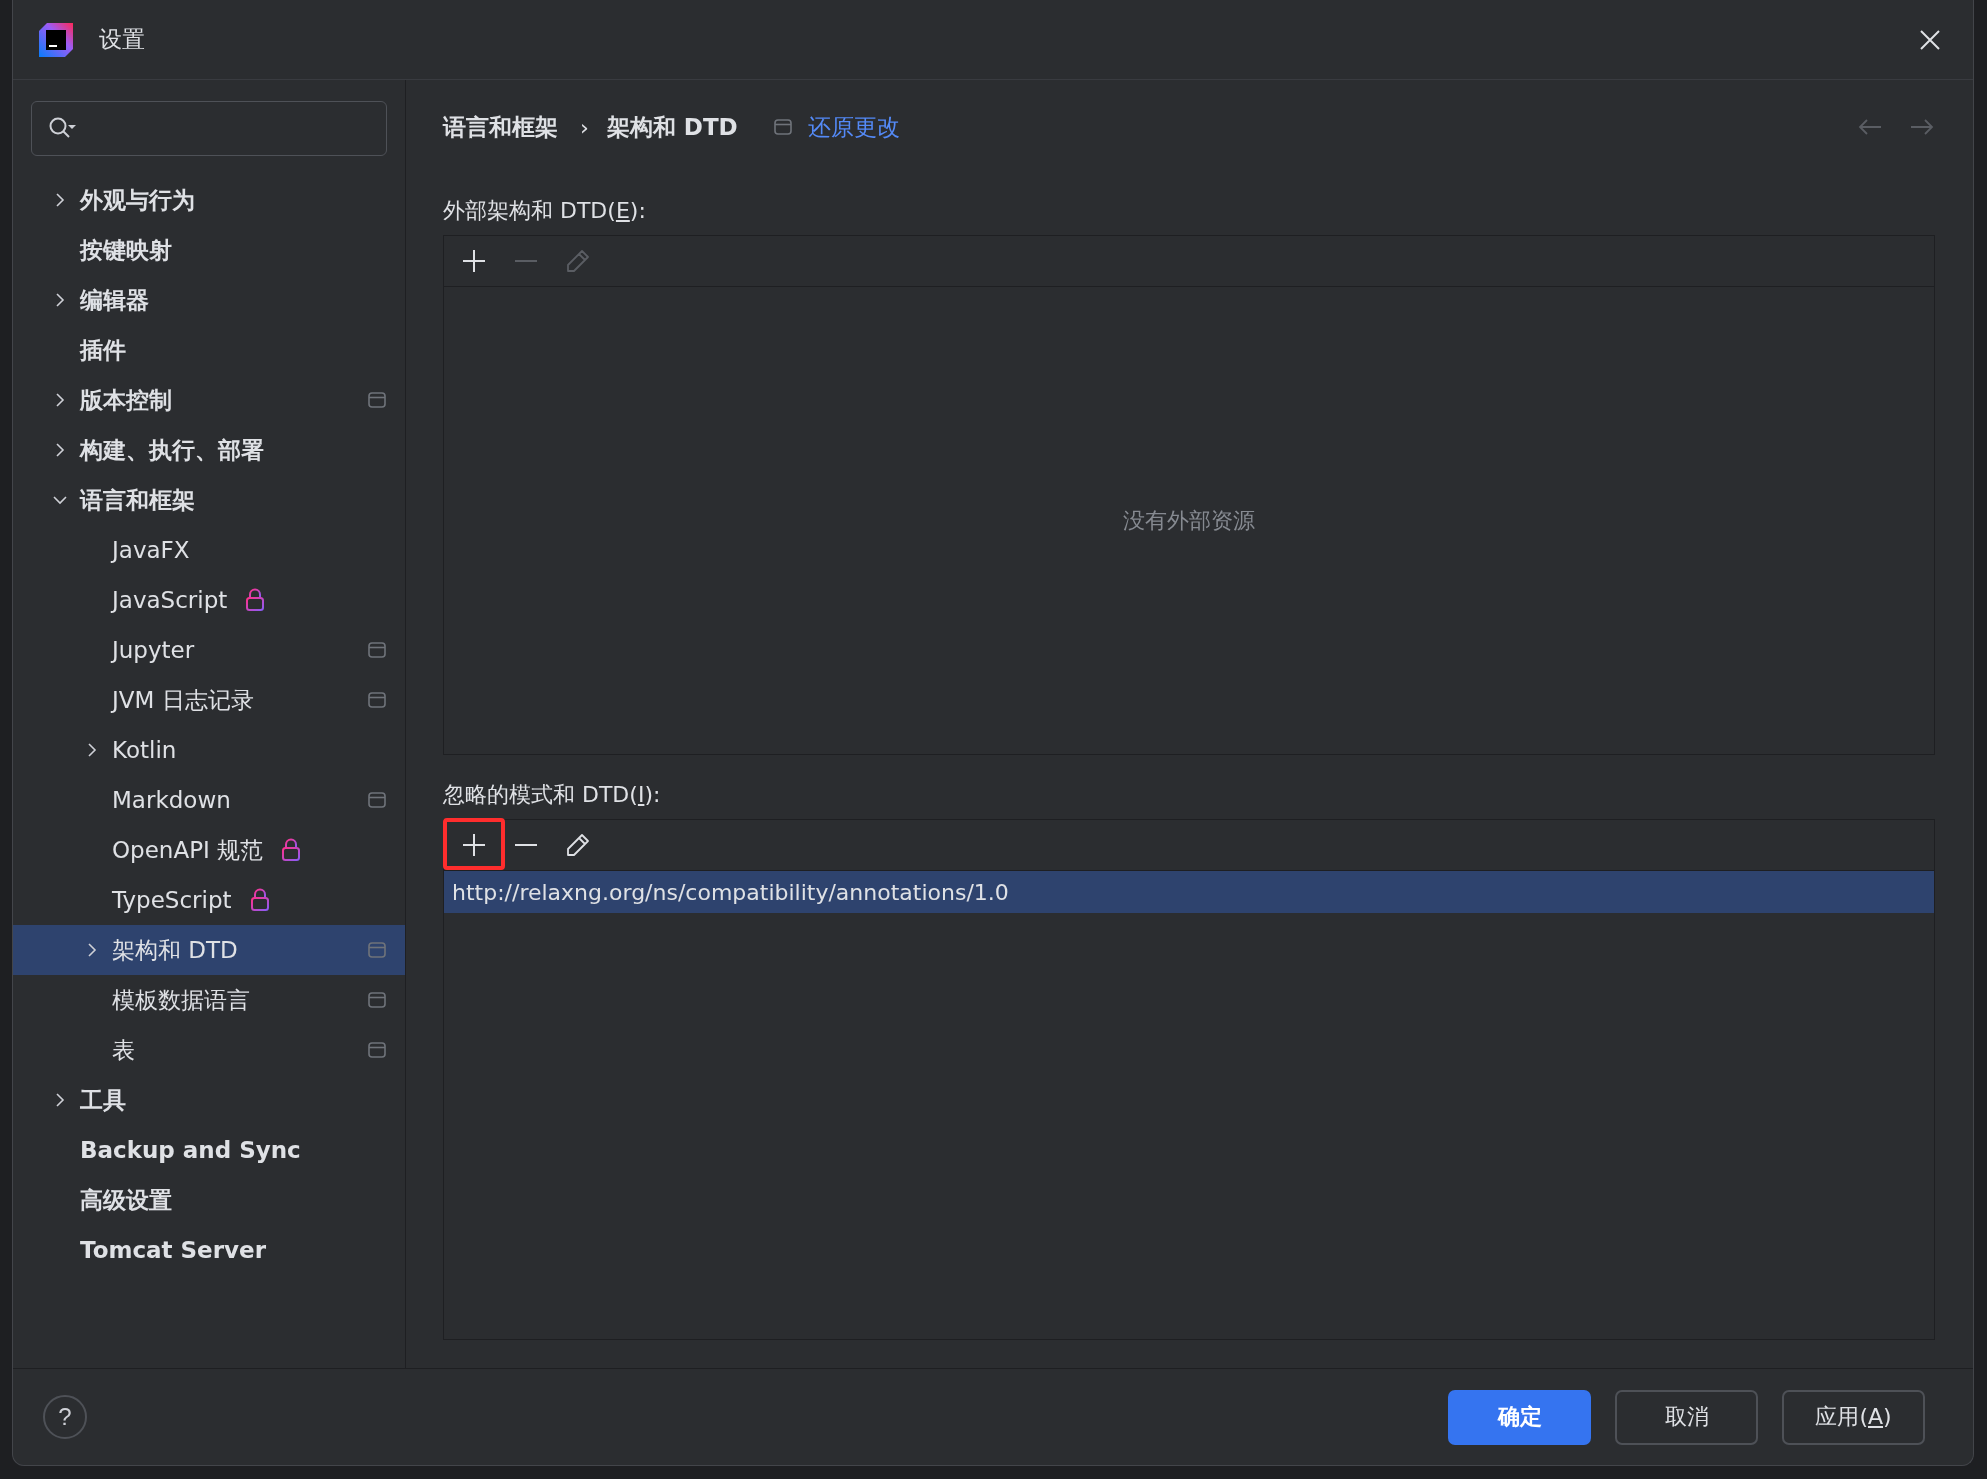  What do you see at coordinates (209, 1200) in the screenshot?
I see `tree-item: 高级设置` at bounding box center [209, 1200].